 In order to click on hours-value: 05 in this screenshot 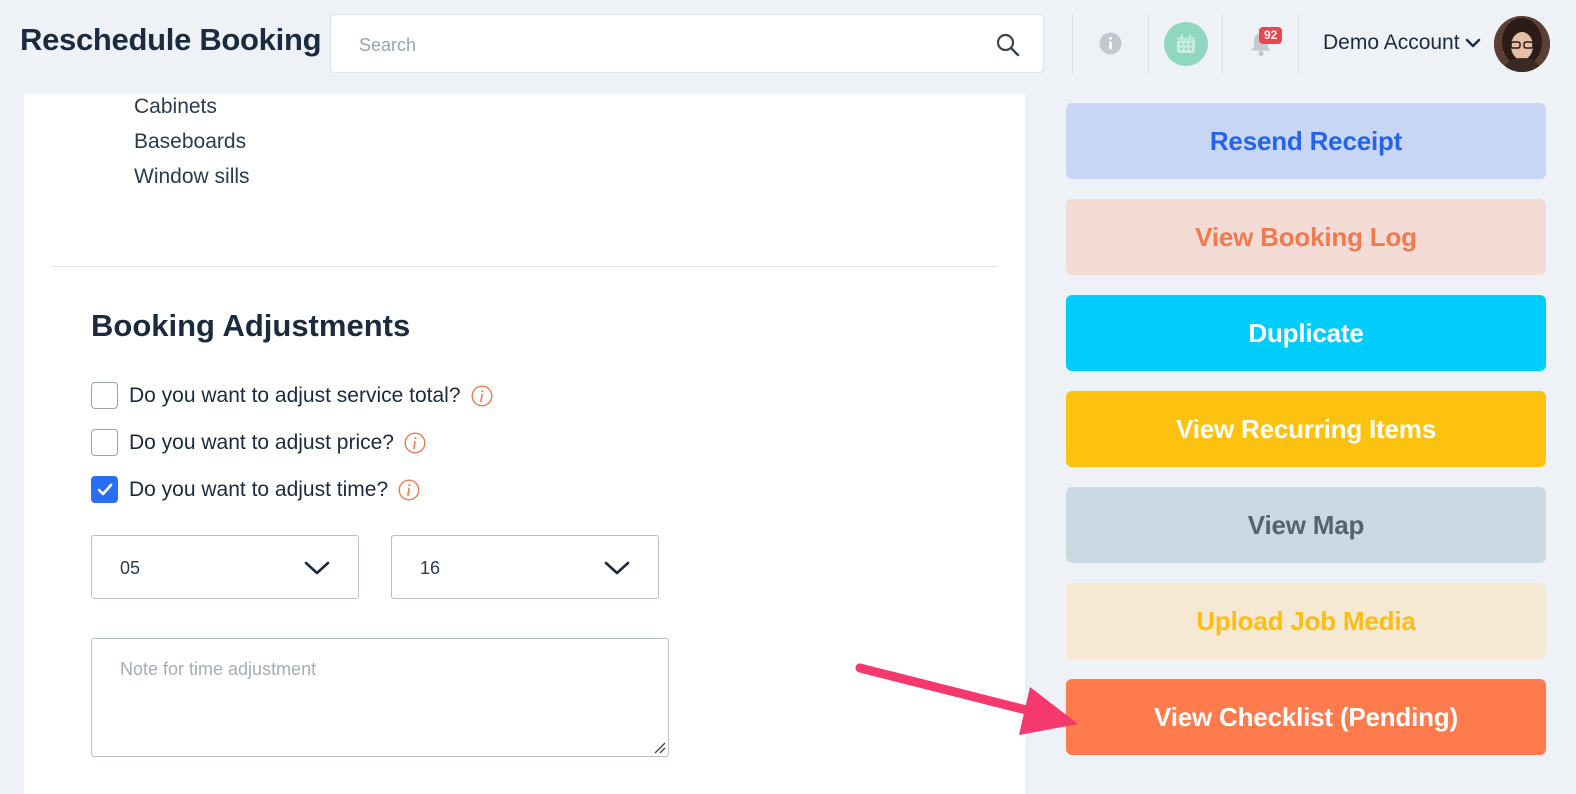, I will do `click(130, 568)`.